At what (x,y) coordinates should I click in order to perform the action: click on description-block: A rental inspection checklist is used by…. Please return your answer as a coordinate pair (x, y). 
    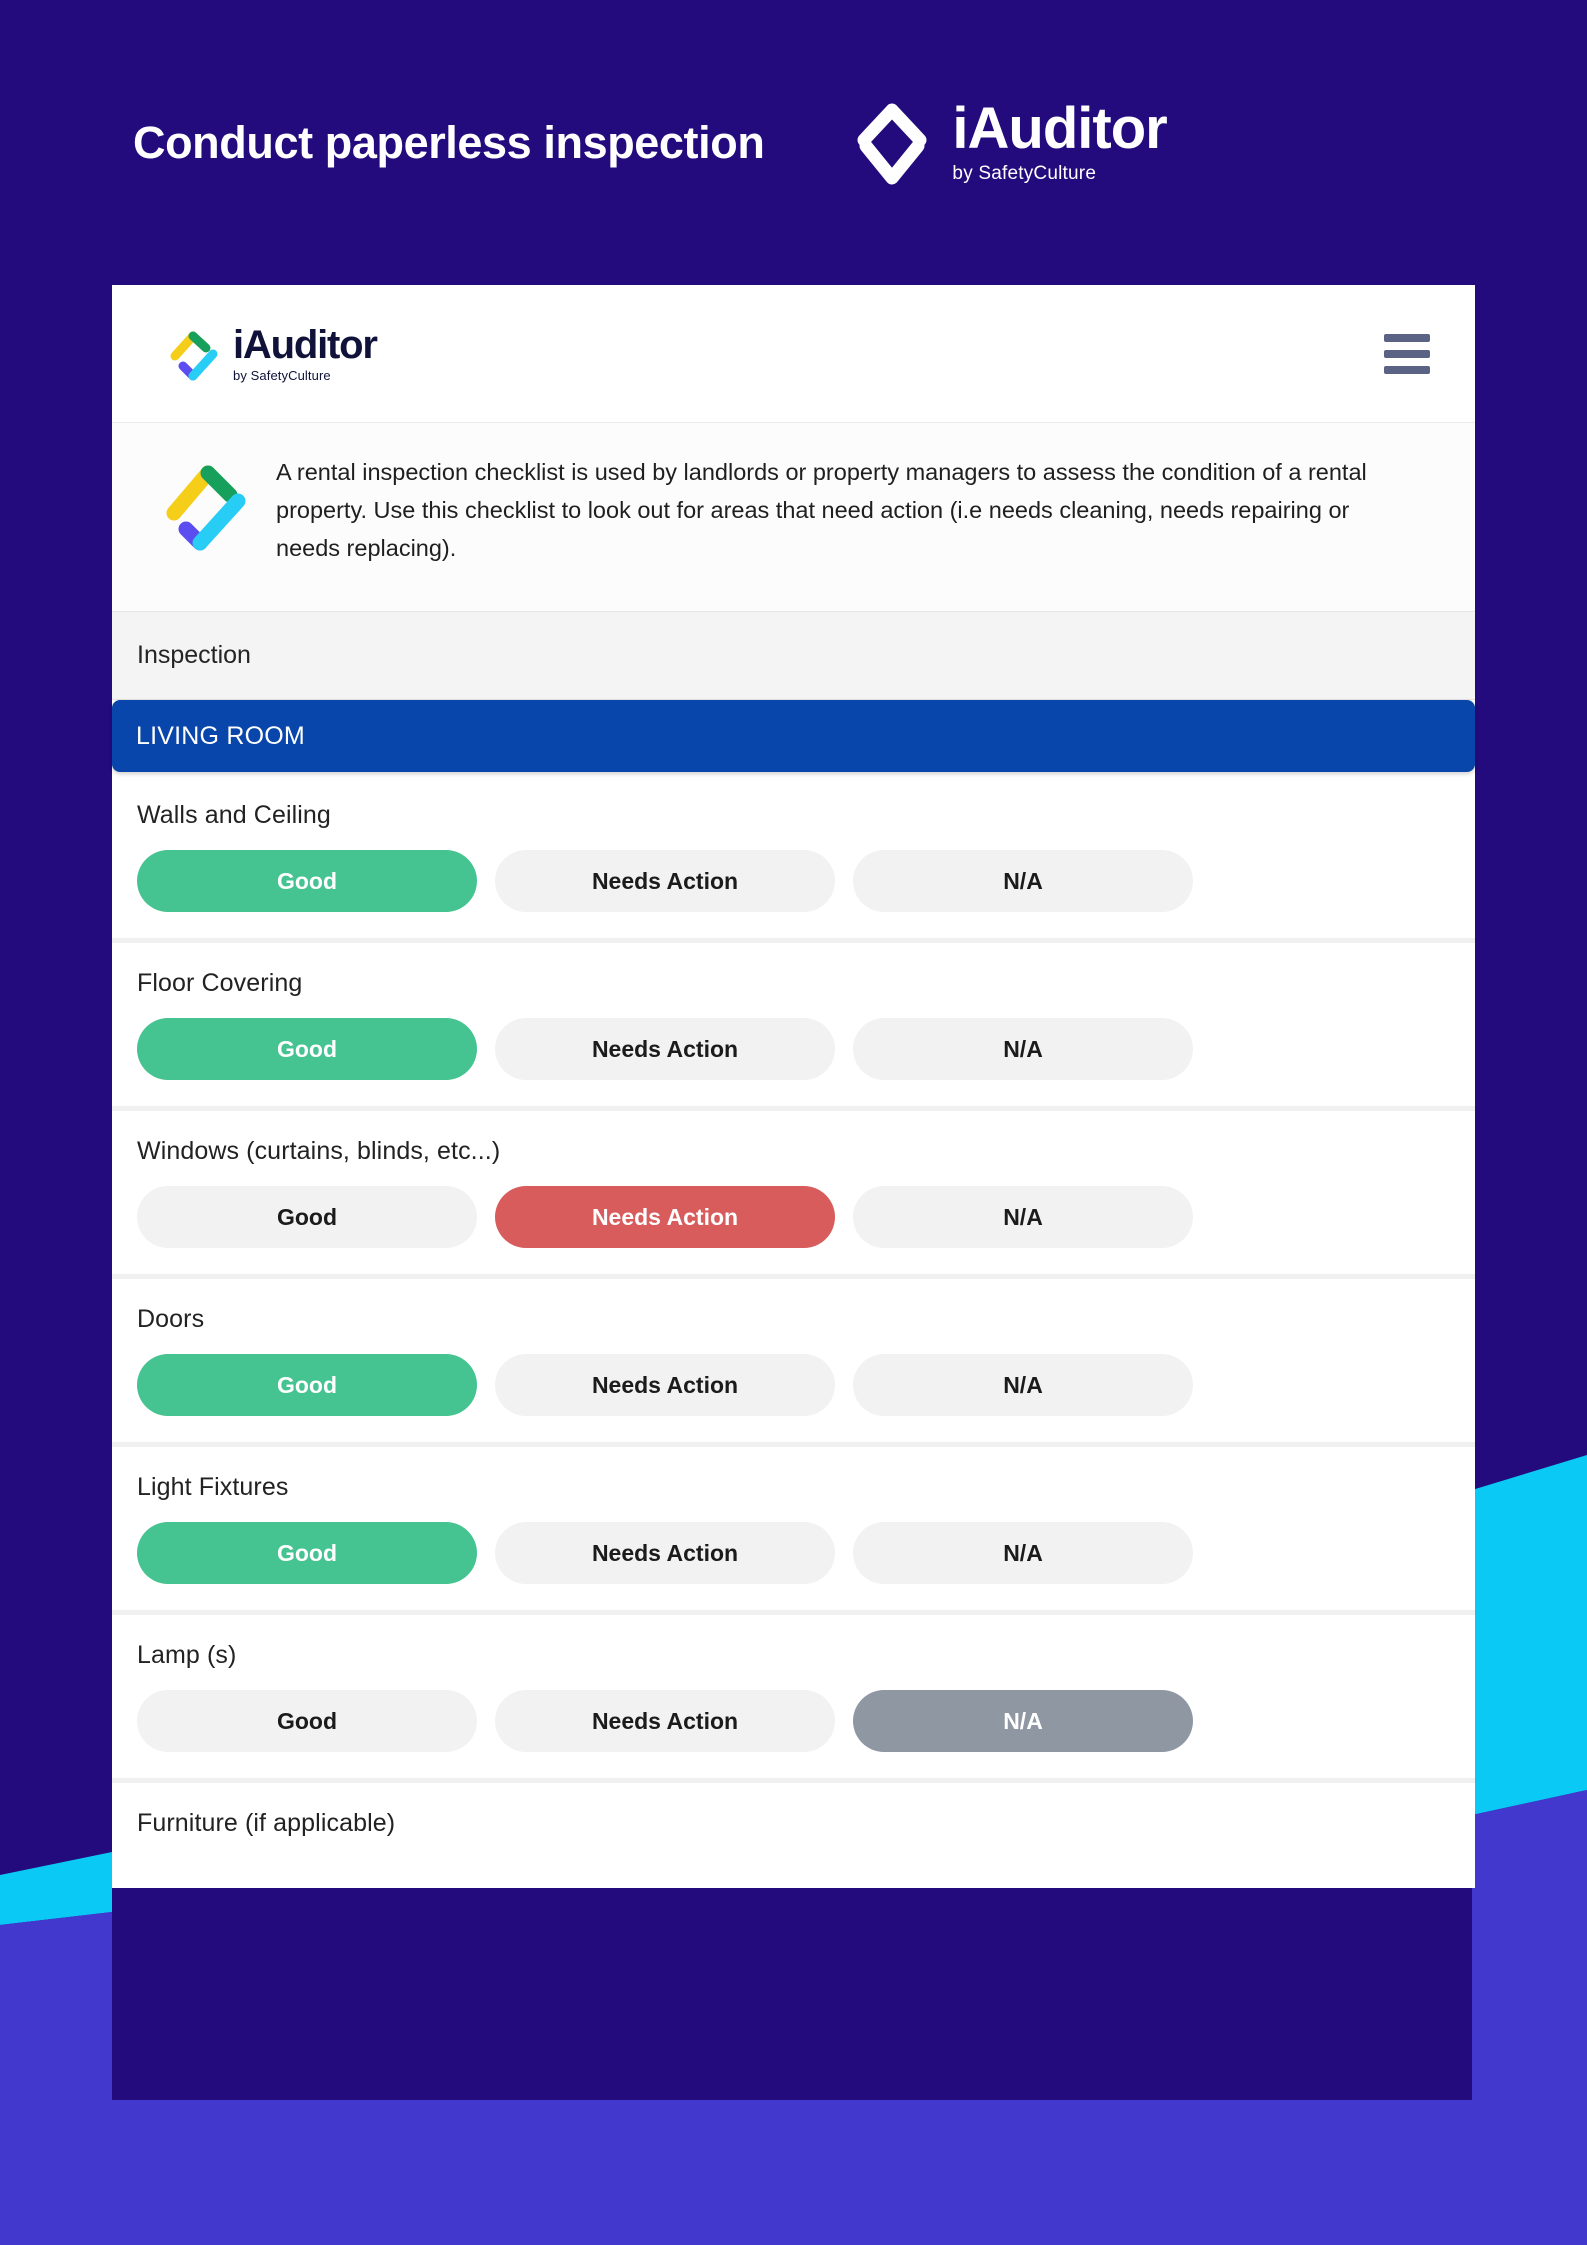
    Looking at the image, I should click on (793, 518).